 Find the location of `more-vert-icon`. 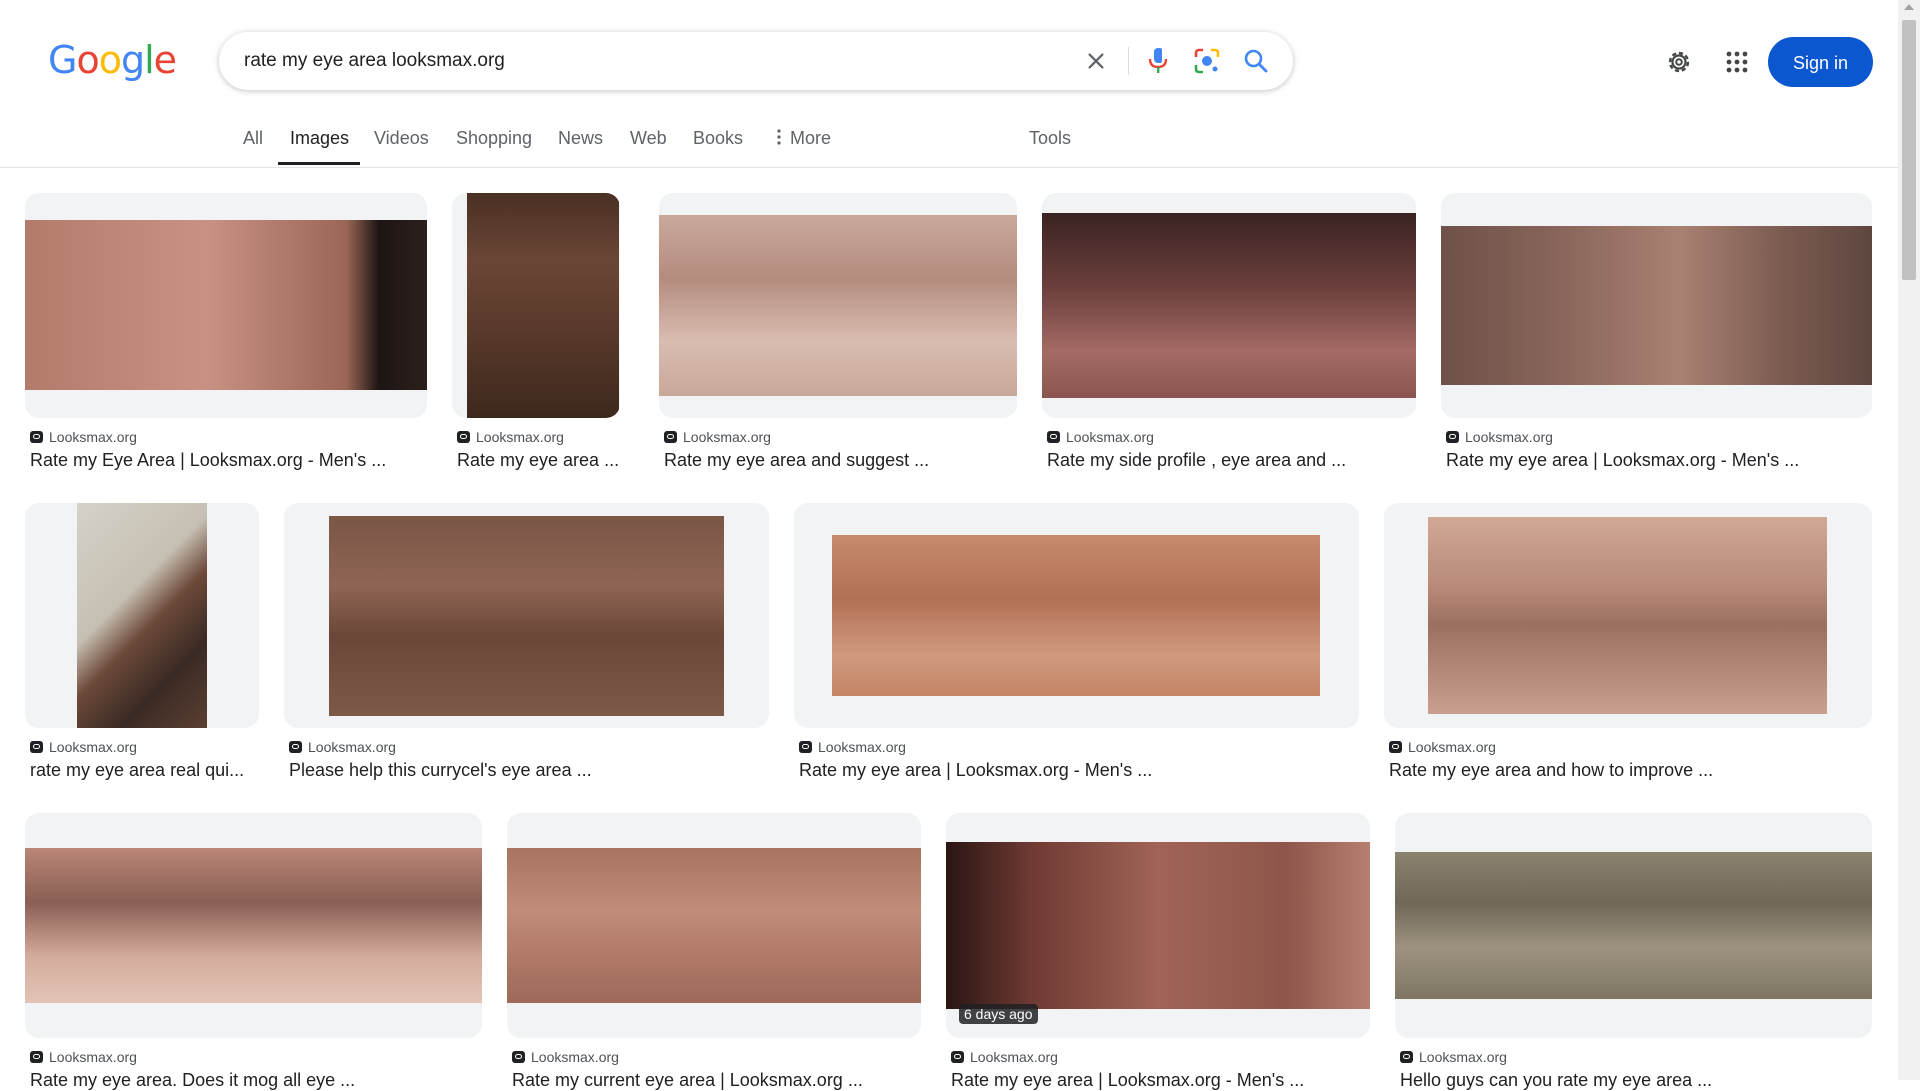

more-vert-icon is located at coordinates (779, 139).